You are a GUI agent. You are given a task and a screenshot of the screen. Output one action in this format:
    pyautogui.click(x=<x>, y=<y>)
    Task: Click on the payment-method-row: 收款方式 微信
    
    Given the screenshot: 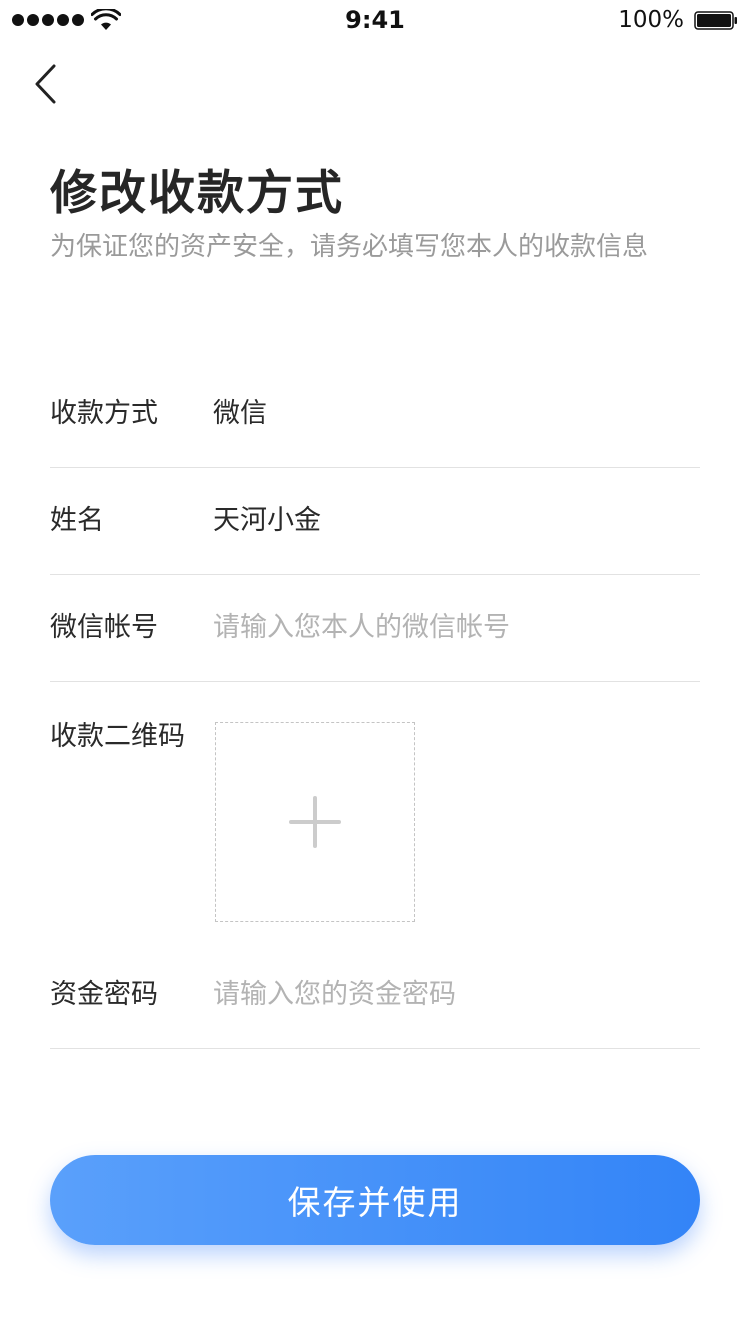 What is the action you would take?
    pyautogui.click(x=375, y=414)
    